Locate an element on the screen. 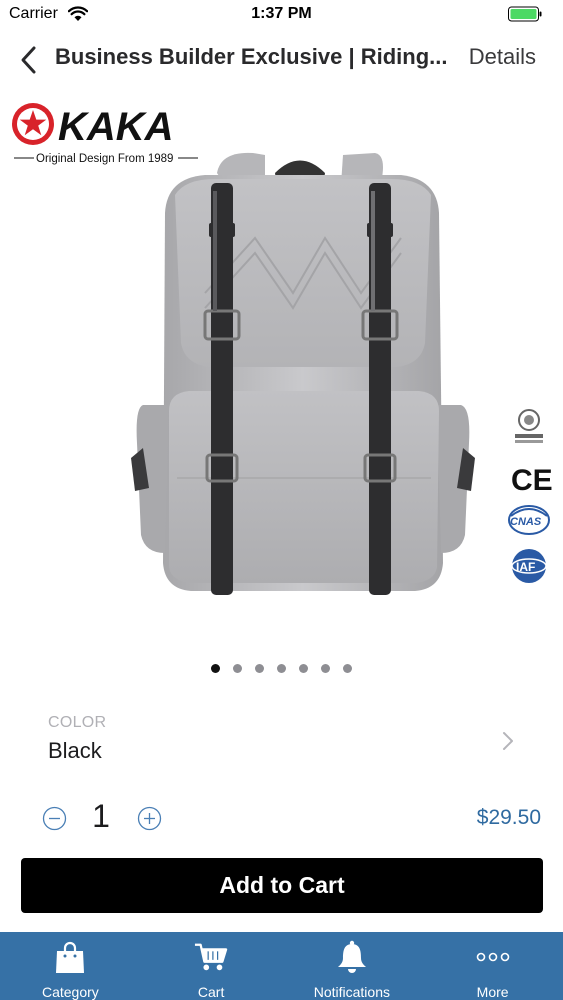 The width and height of the screenshot is (563, 1000). svg-text: IAF is located at coordinates (525, 567).